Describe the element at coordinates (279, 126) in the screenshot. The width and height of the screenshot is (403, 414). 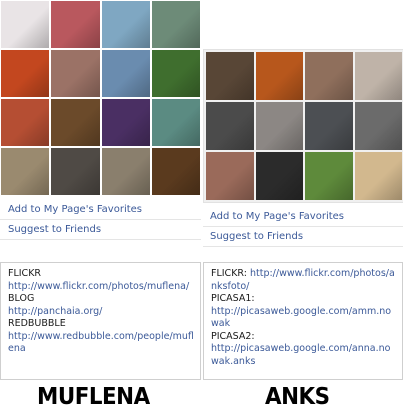
I see `tabby-cat-photo` at that location.